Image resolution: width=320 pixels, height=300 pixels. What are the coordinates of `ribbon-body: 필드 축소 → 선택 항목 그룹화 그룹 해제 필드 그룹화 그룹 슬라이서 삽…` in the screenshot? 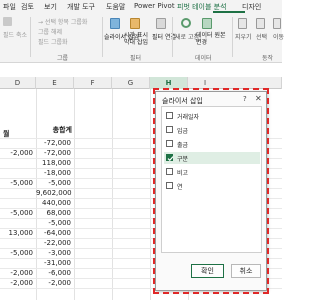 It's located at (142, 38).